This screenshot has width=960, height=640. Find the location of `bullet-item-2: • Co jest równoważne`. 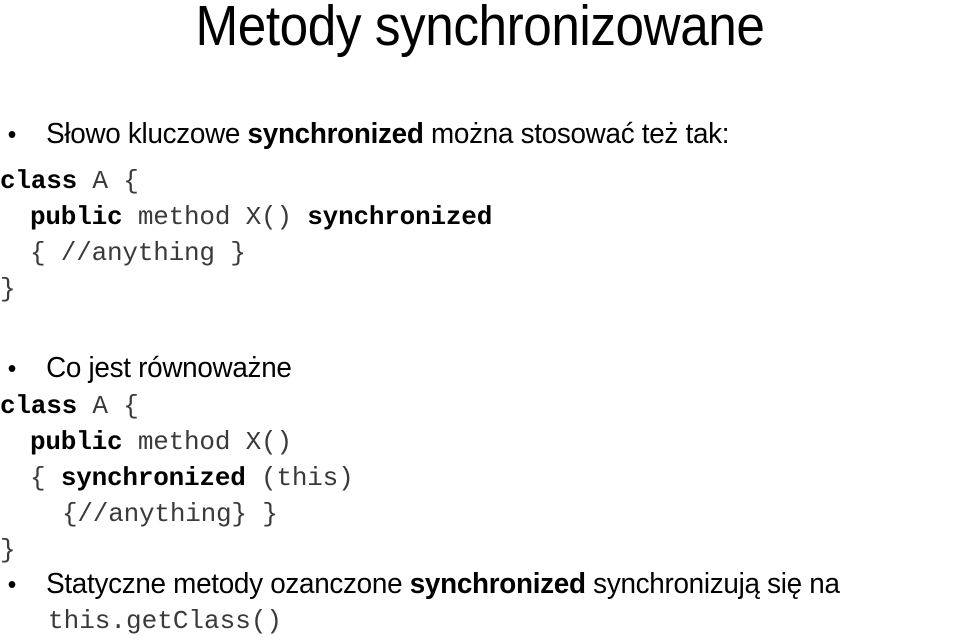

bullet-item-2: • Co jest równoważne is located at coordinates (320, 368).